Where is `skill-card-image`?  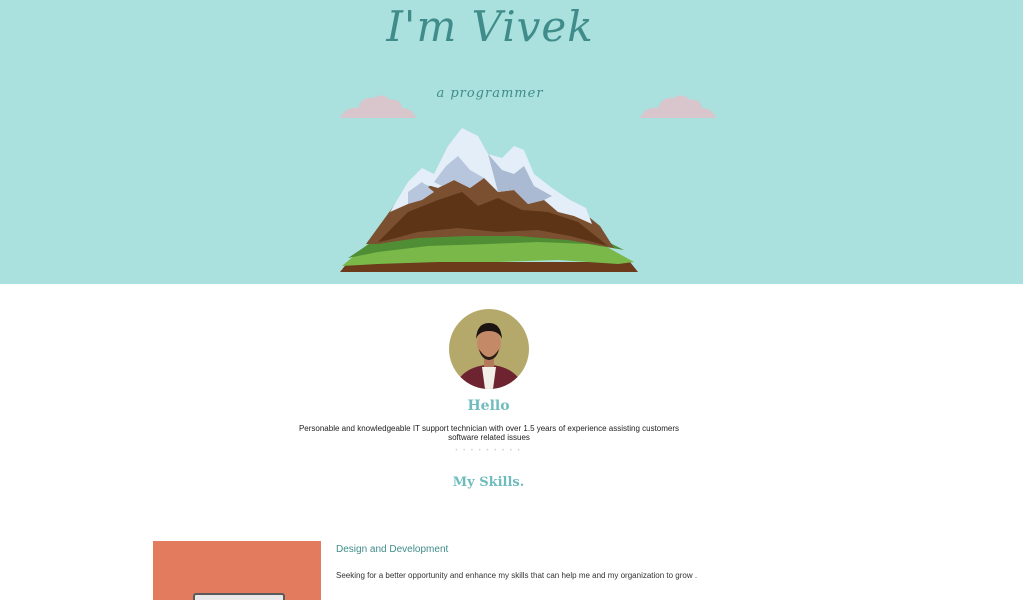 skill-card-image is located at coordinates (237, 570).